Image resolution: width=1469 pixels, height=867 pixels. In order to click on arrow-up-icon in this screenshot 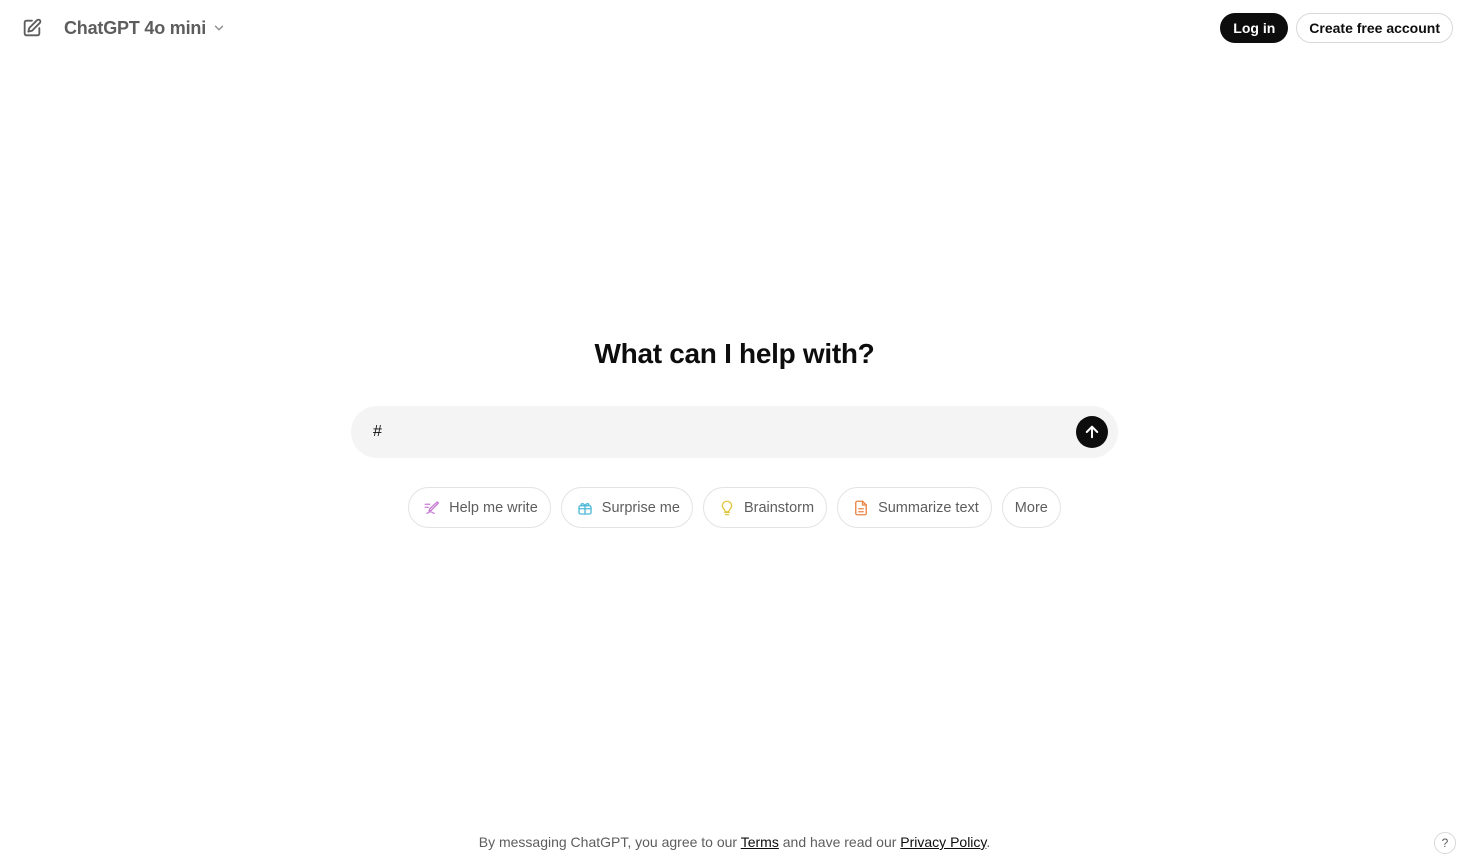, I will do `click(1092, 432)`.